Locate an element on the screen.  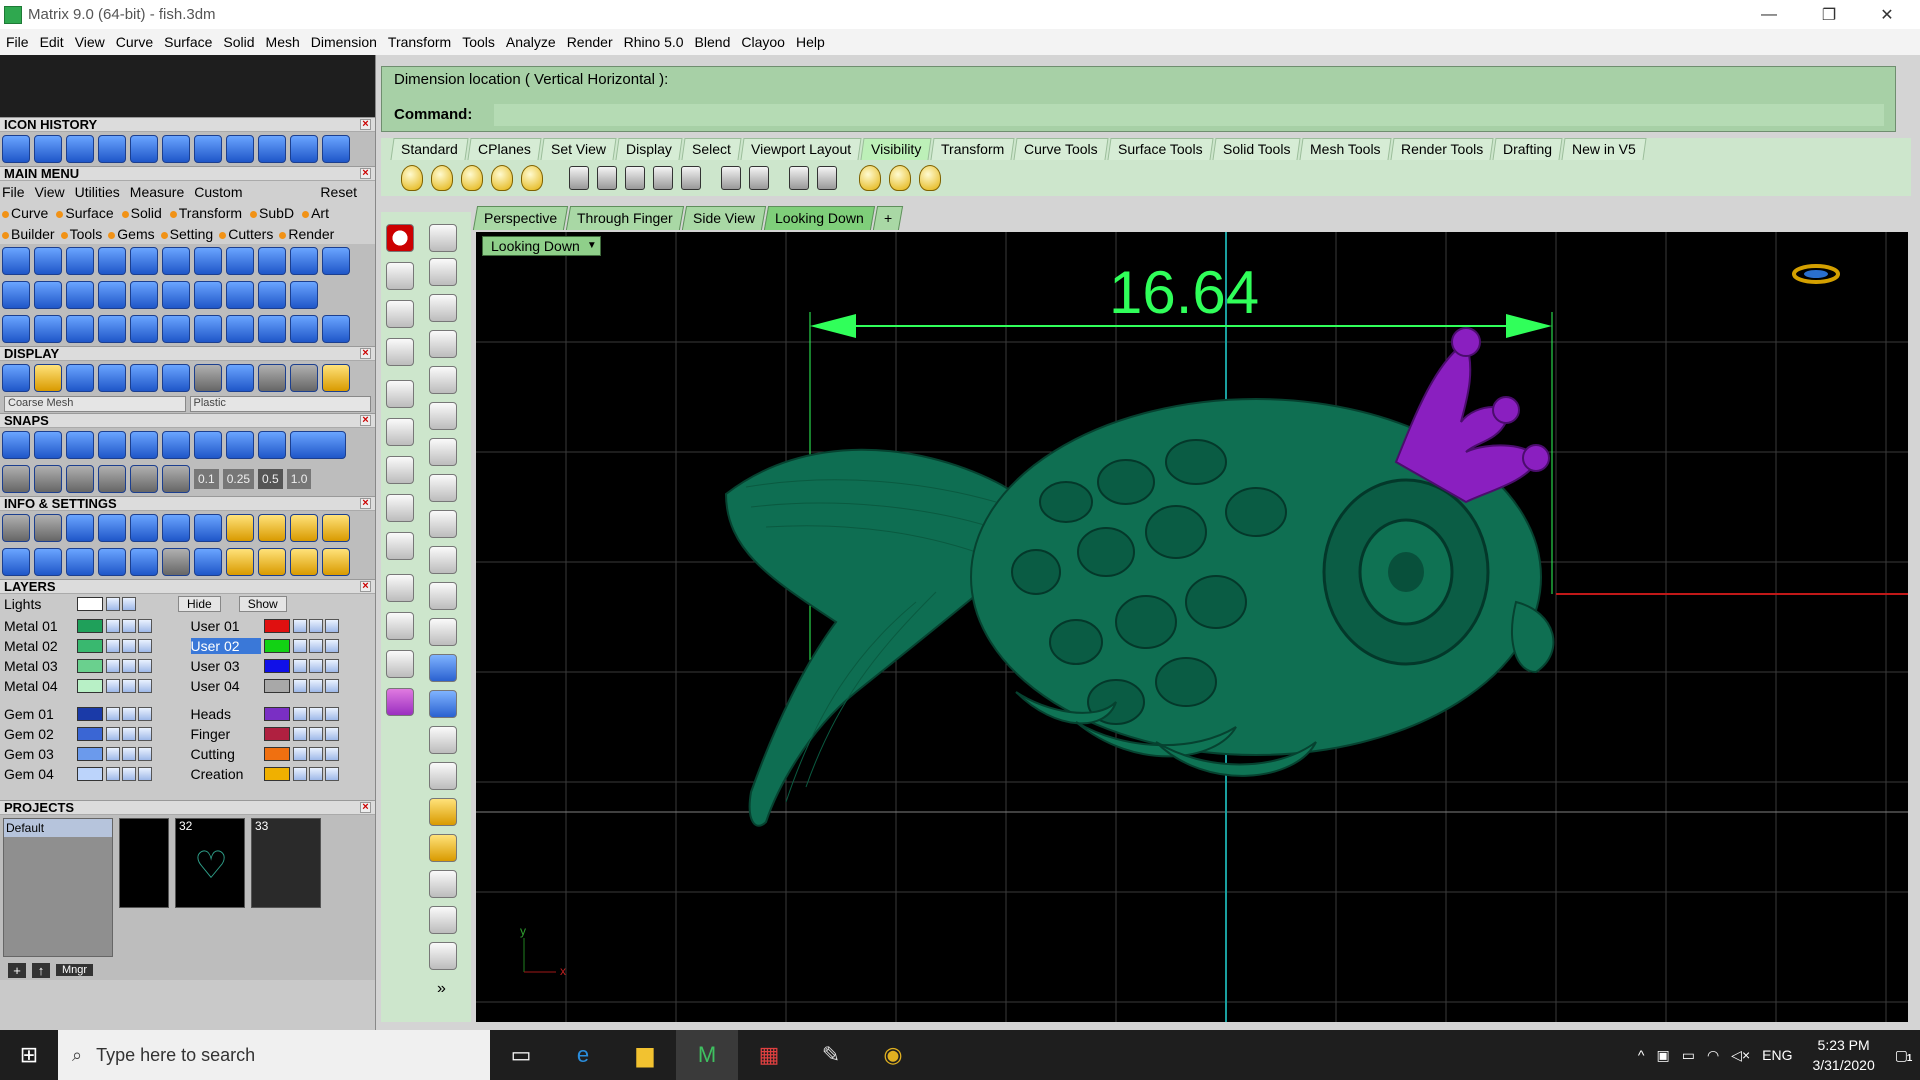
viewport-tab-looking-down: Looking Down is located at coordinates (819, 218).